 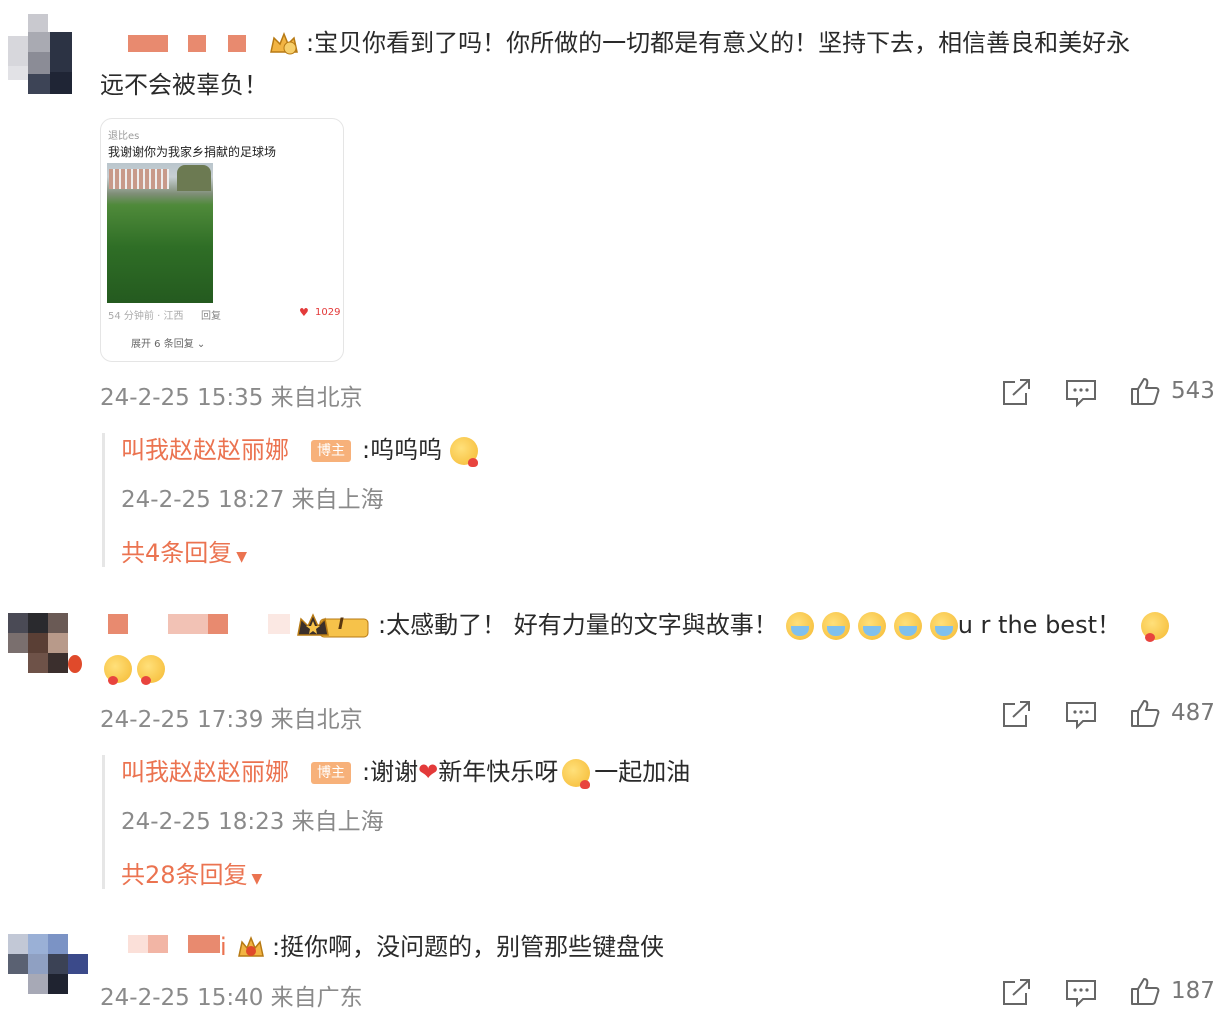 I want to click on card-time-location: 54 分钟前 · 江西, so click(x=146, y=316).